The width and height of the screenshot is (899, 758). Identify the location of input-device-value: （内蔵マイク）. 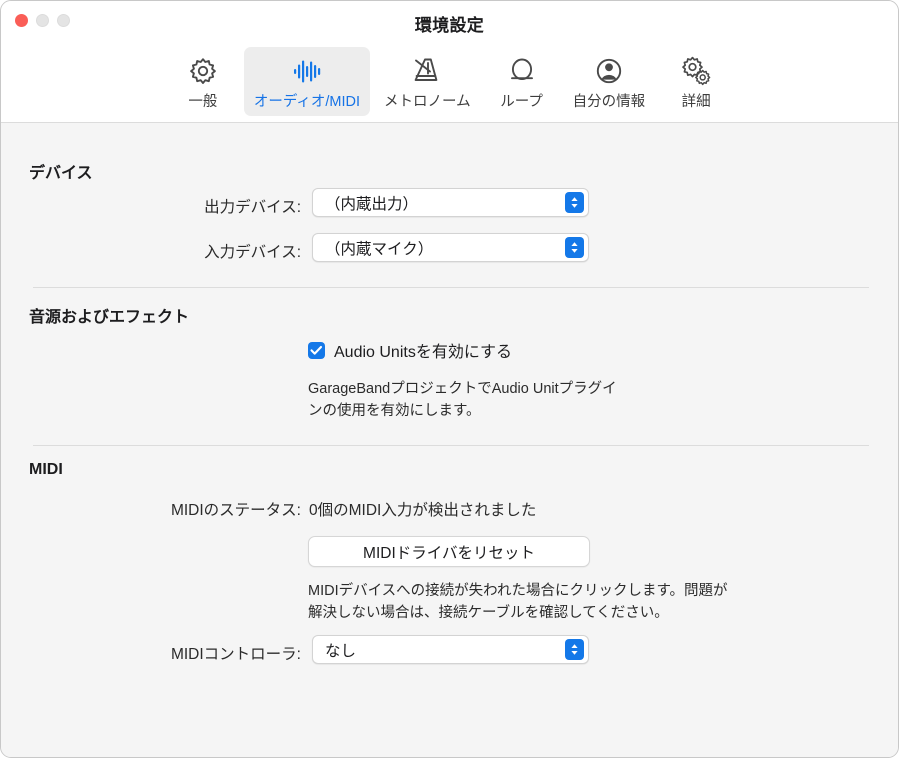
(379, 249).